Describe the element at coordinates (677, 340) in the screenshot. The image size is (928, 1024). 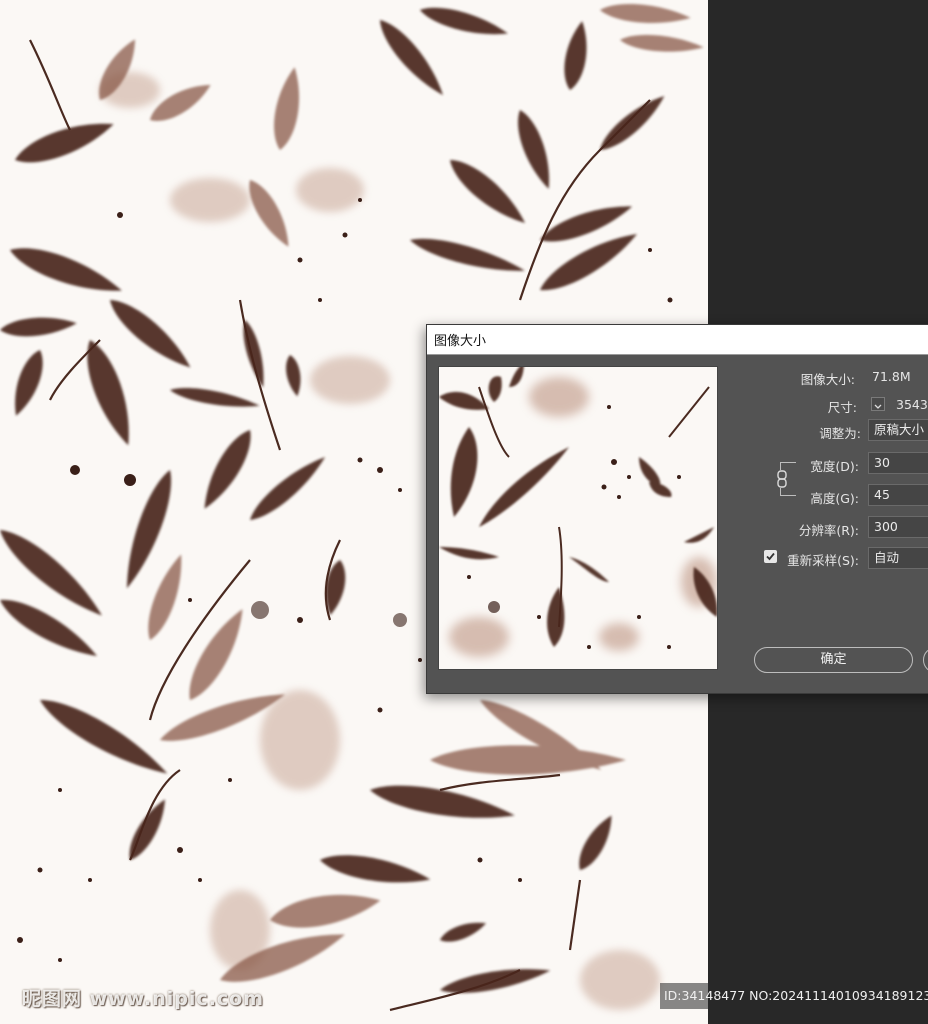
I see `dialog-titlebar: 图像大小` at that location.